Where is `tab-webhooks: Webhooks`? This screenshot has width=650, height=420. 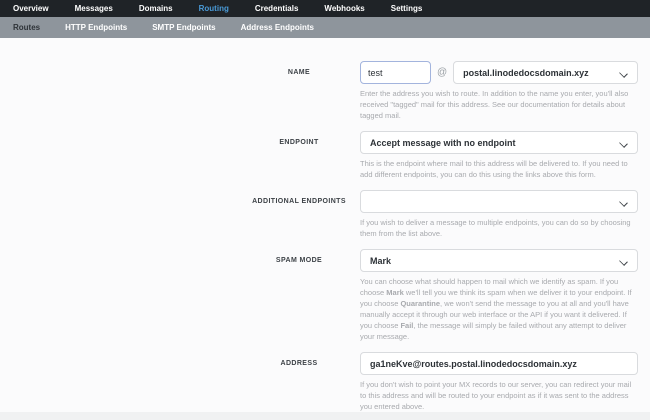 tab-webhooks: Webhooks is located at coordinates (344, 8).